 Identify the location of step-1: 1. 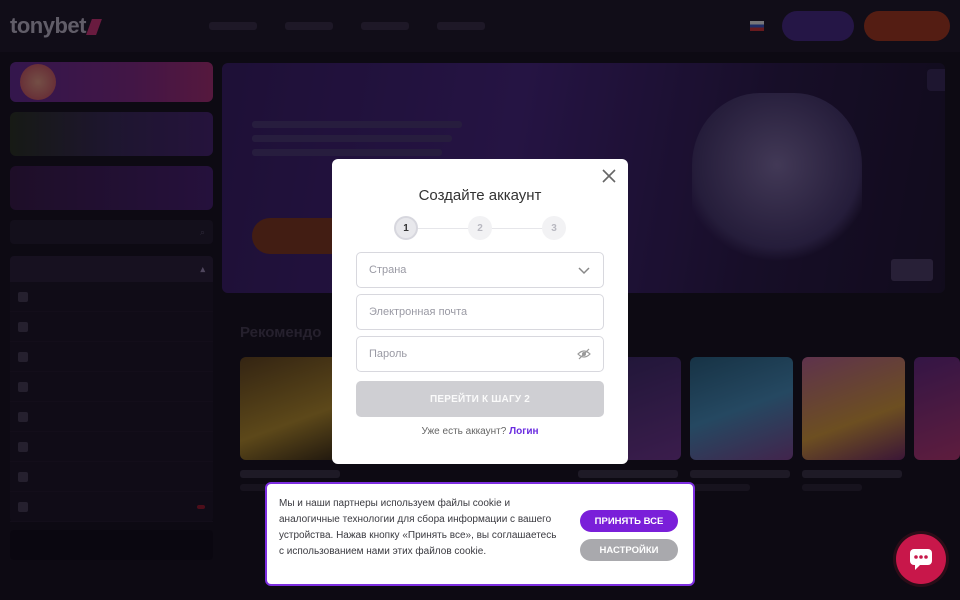
(406, 228).